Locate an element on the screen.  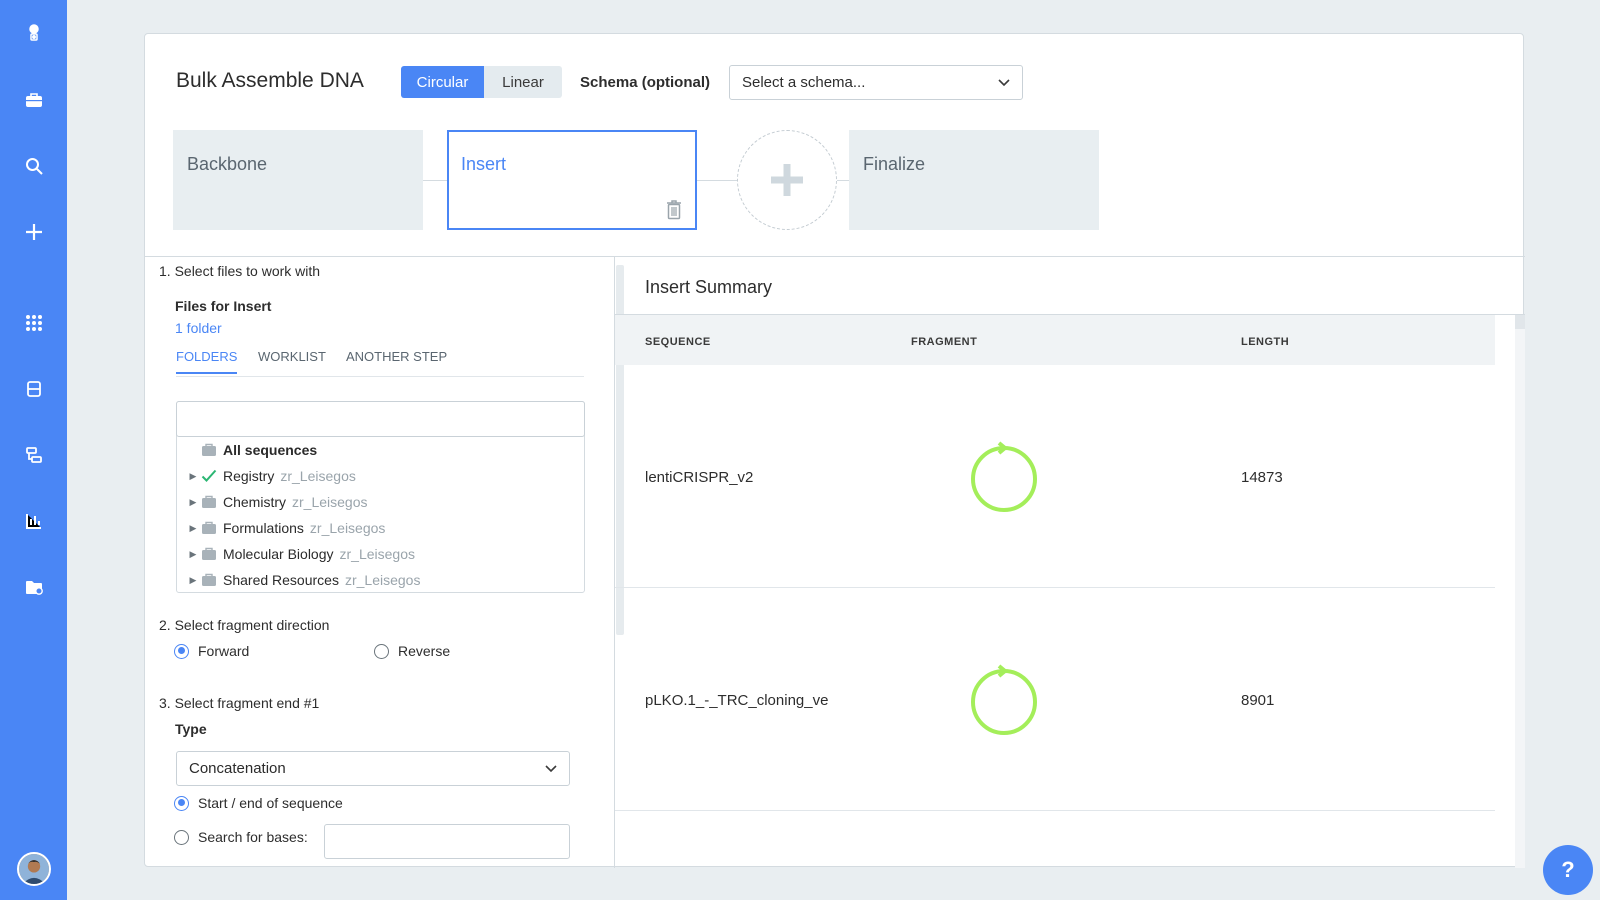
circular-fragment-icon is located at coordinates (1004, 699).